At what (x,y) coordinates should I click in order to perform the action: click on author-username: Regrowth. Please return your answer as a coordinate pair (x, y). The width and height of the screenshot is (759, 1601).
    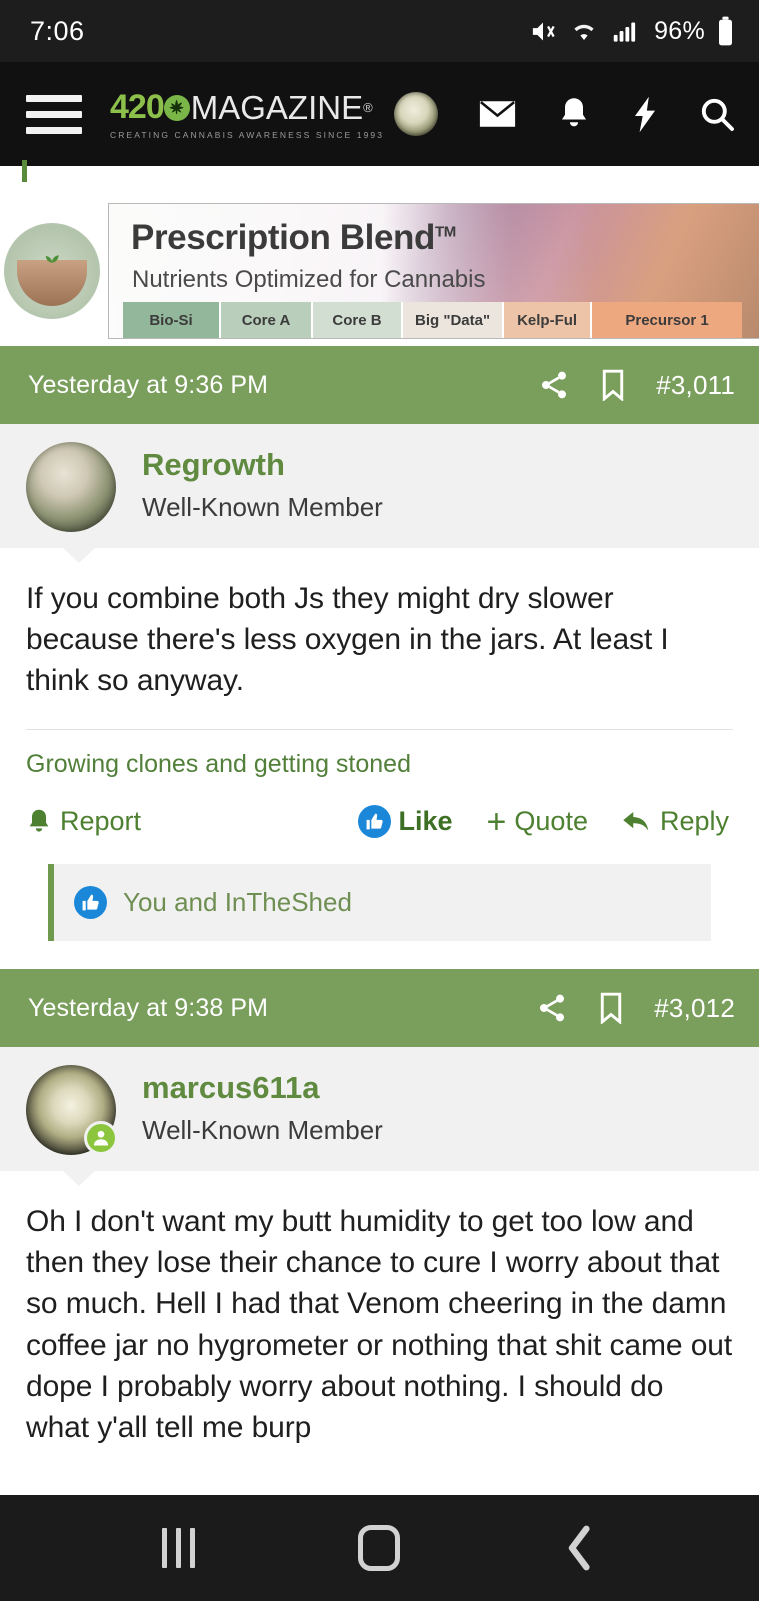
    Looking at the image, I should click on (262, 465).